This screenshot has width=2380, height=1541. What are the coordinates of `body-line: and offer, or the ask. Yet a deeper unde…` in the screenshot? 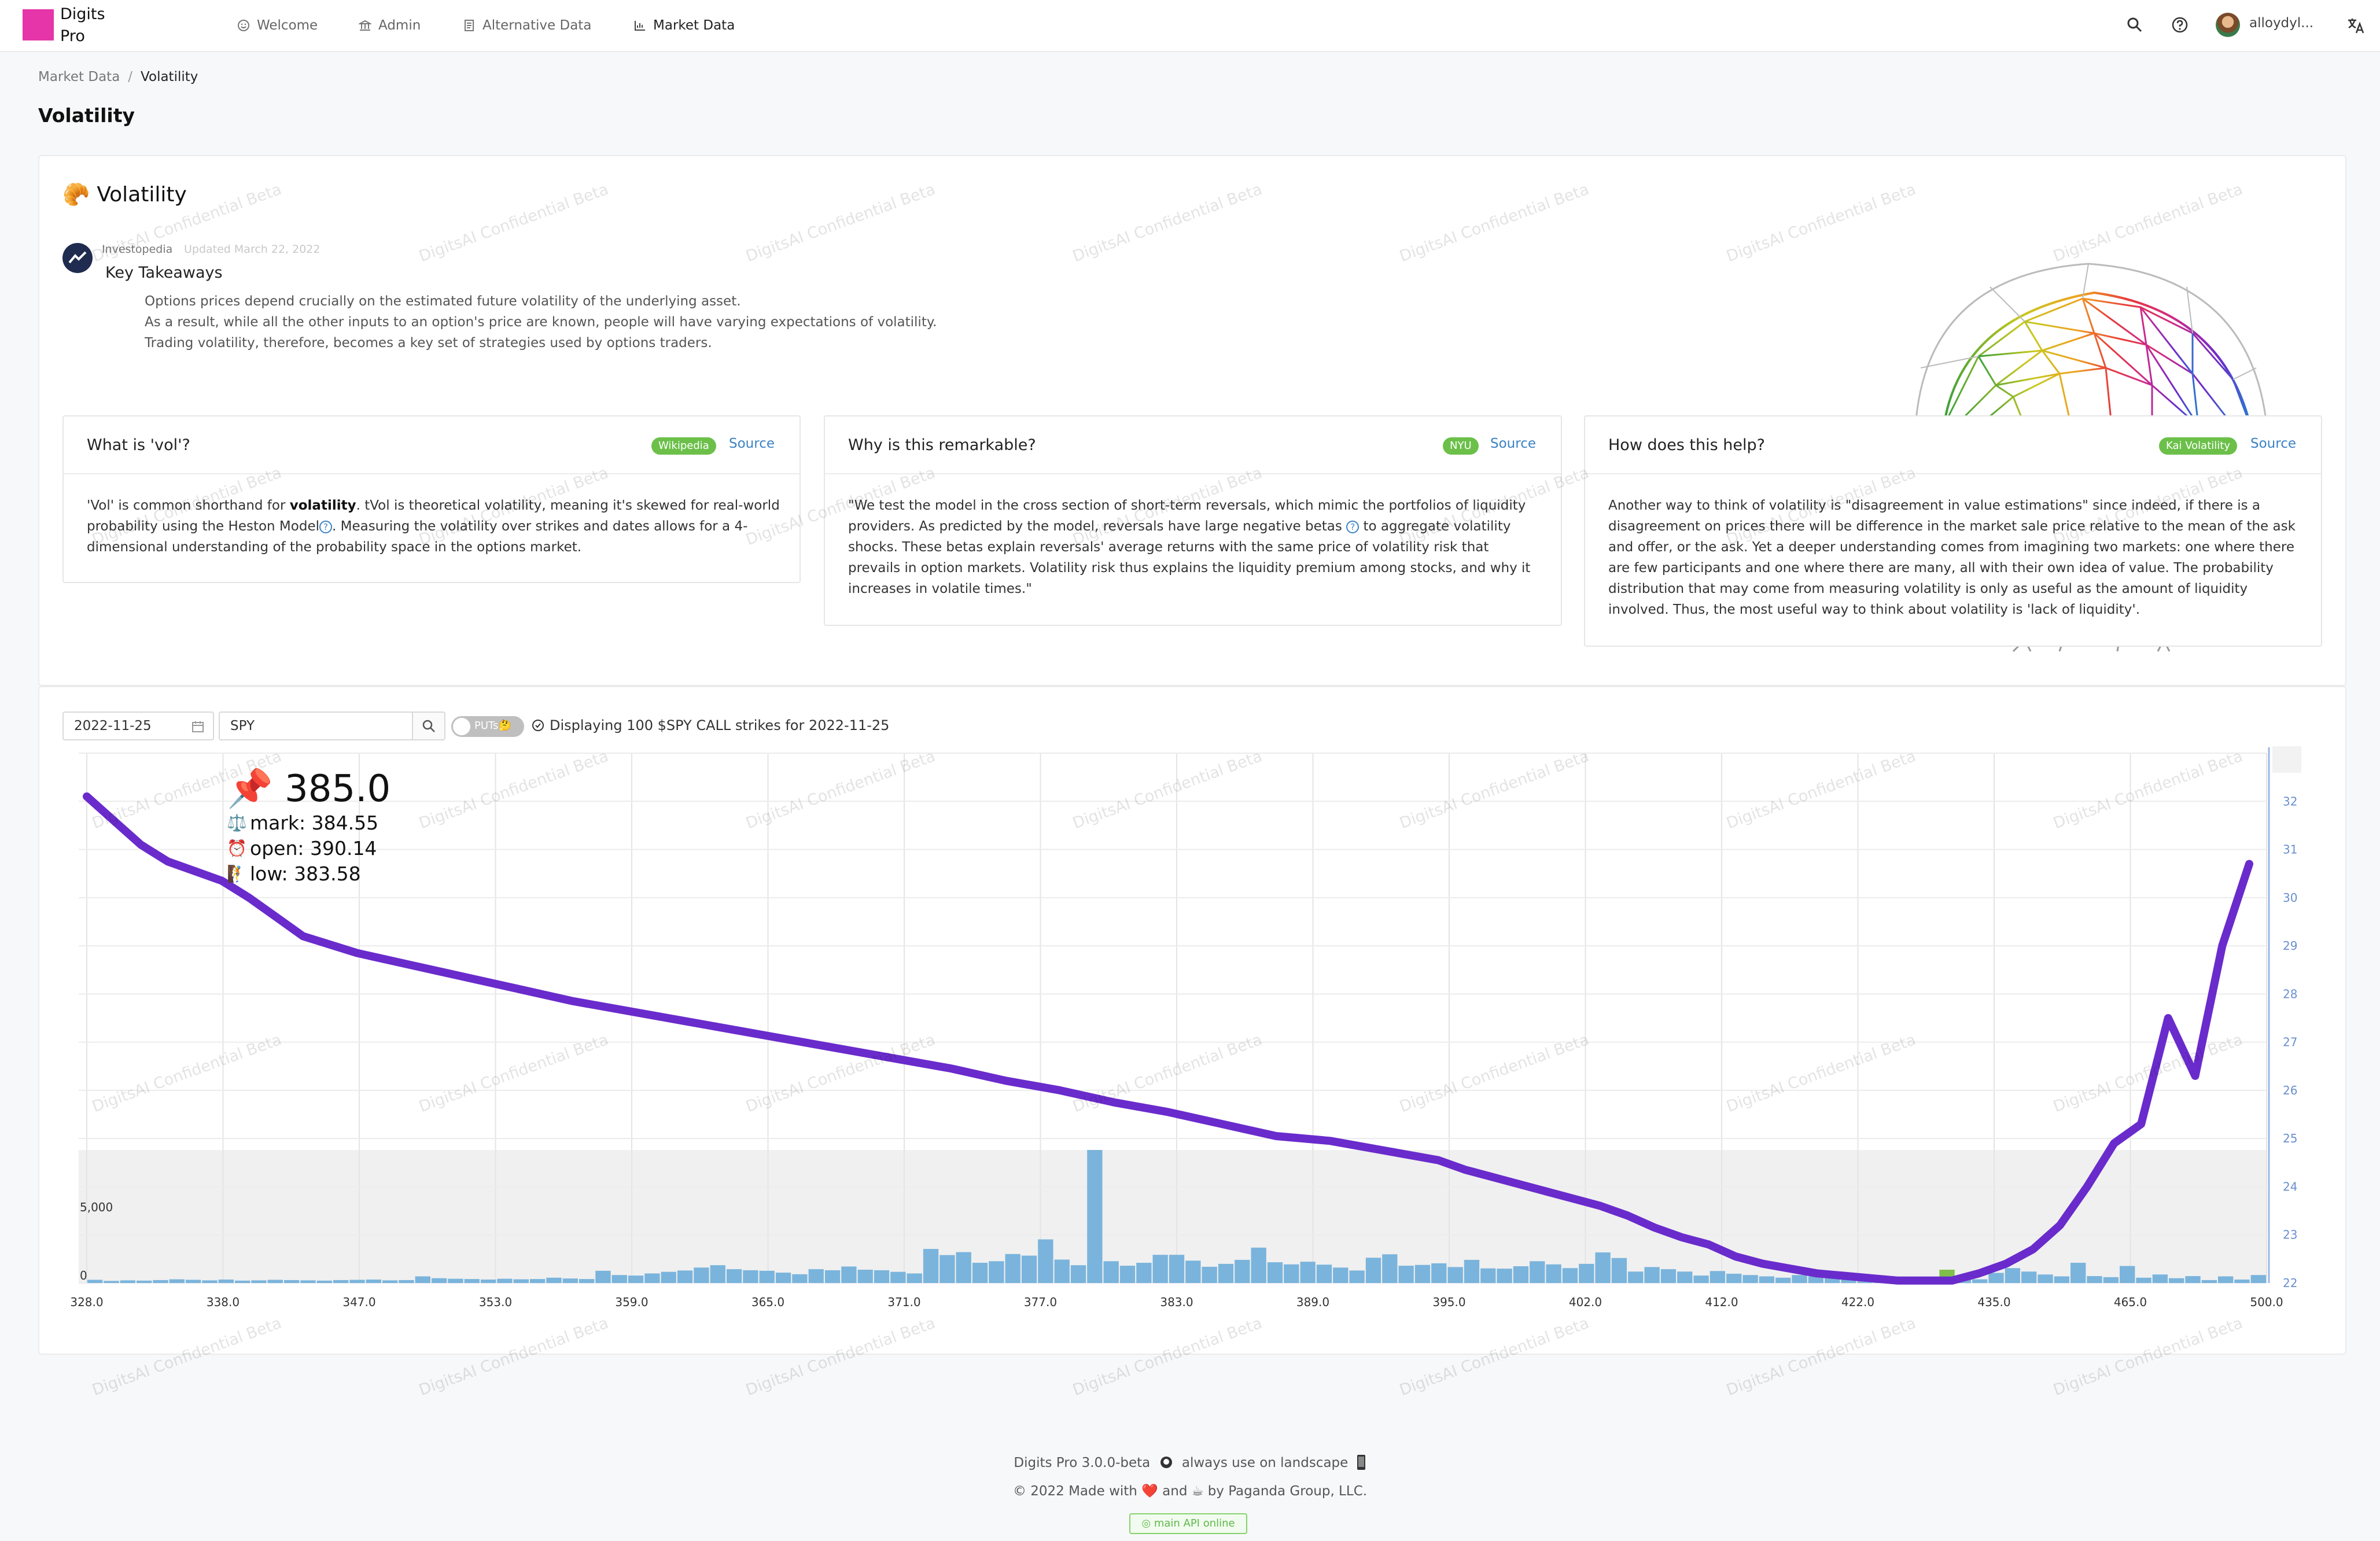 It's located at (1951, 547).